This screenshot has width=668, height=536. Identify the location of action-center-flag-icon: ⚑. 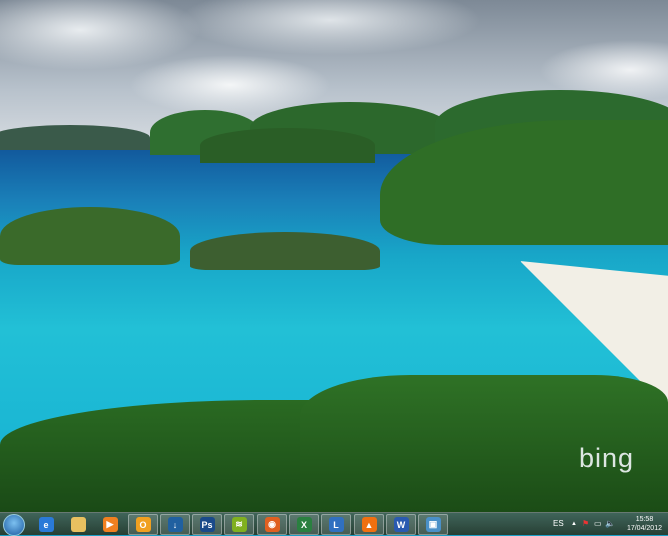
(585, 523).